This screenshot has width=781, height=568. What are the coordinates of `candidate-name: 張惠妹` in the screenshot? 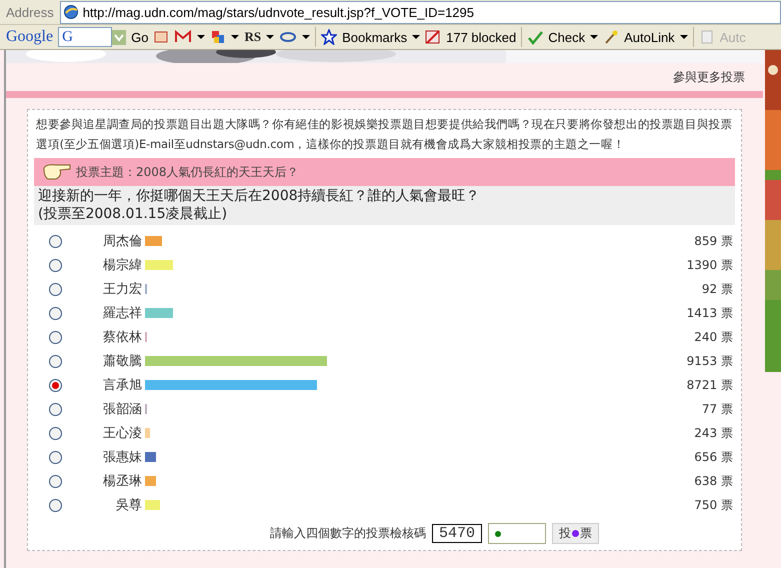 It's located at (122, 457).